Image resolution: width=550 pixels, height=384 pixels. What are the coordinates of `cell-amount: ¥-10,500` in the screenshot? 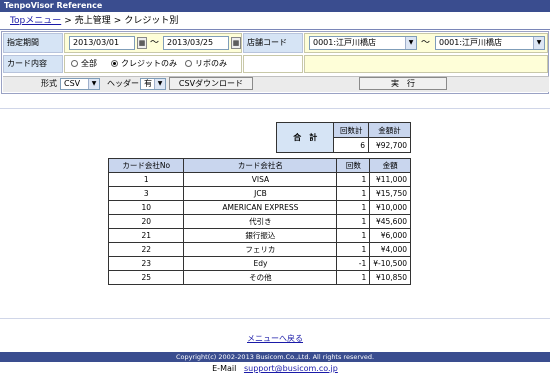 It's located at (390, 263).